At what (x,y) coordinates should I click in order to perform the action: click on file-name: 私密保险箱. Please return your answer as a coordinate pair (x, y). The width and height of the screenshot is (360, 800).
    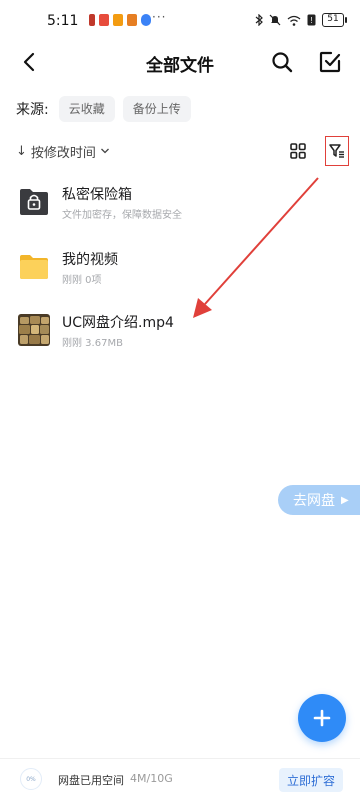
    Looking at the image, I should click on (97, 195).